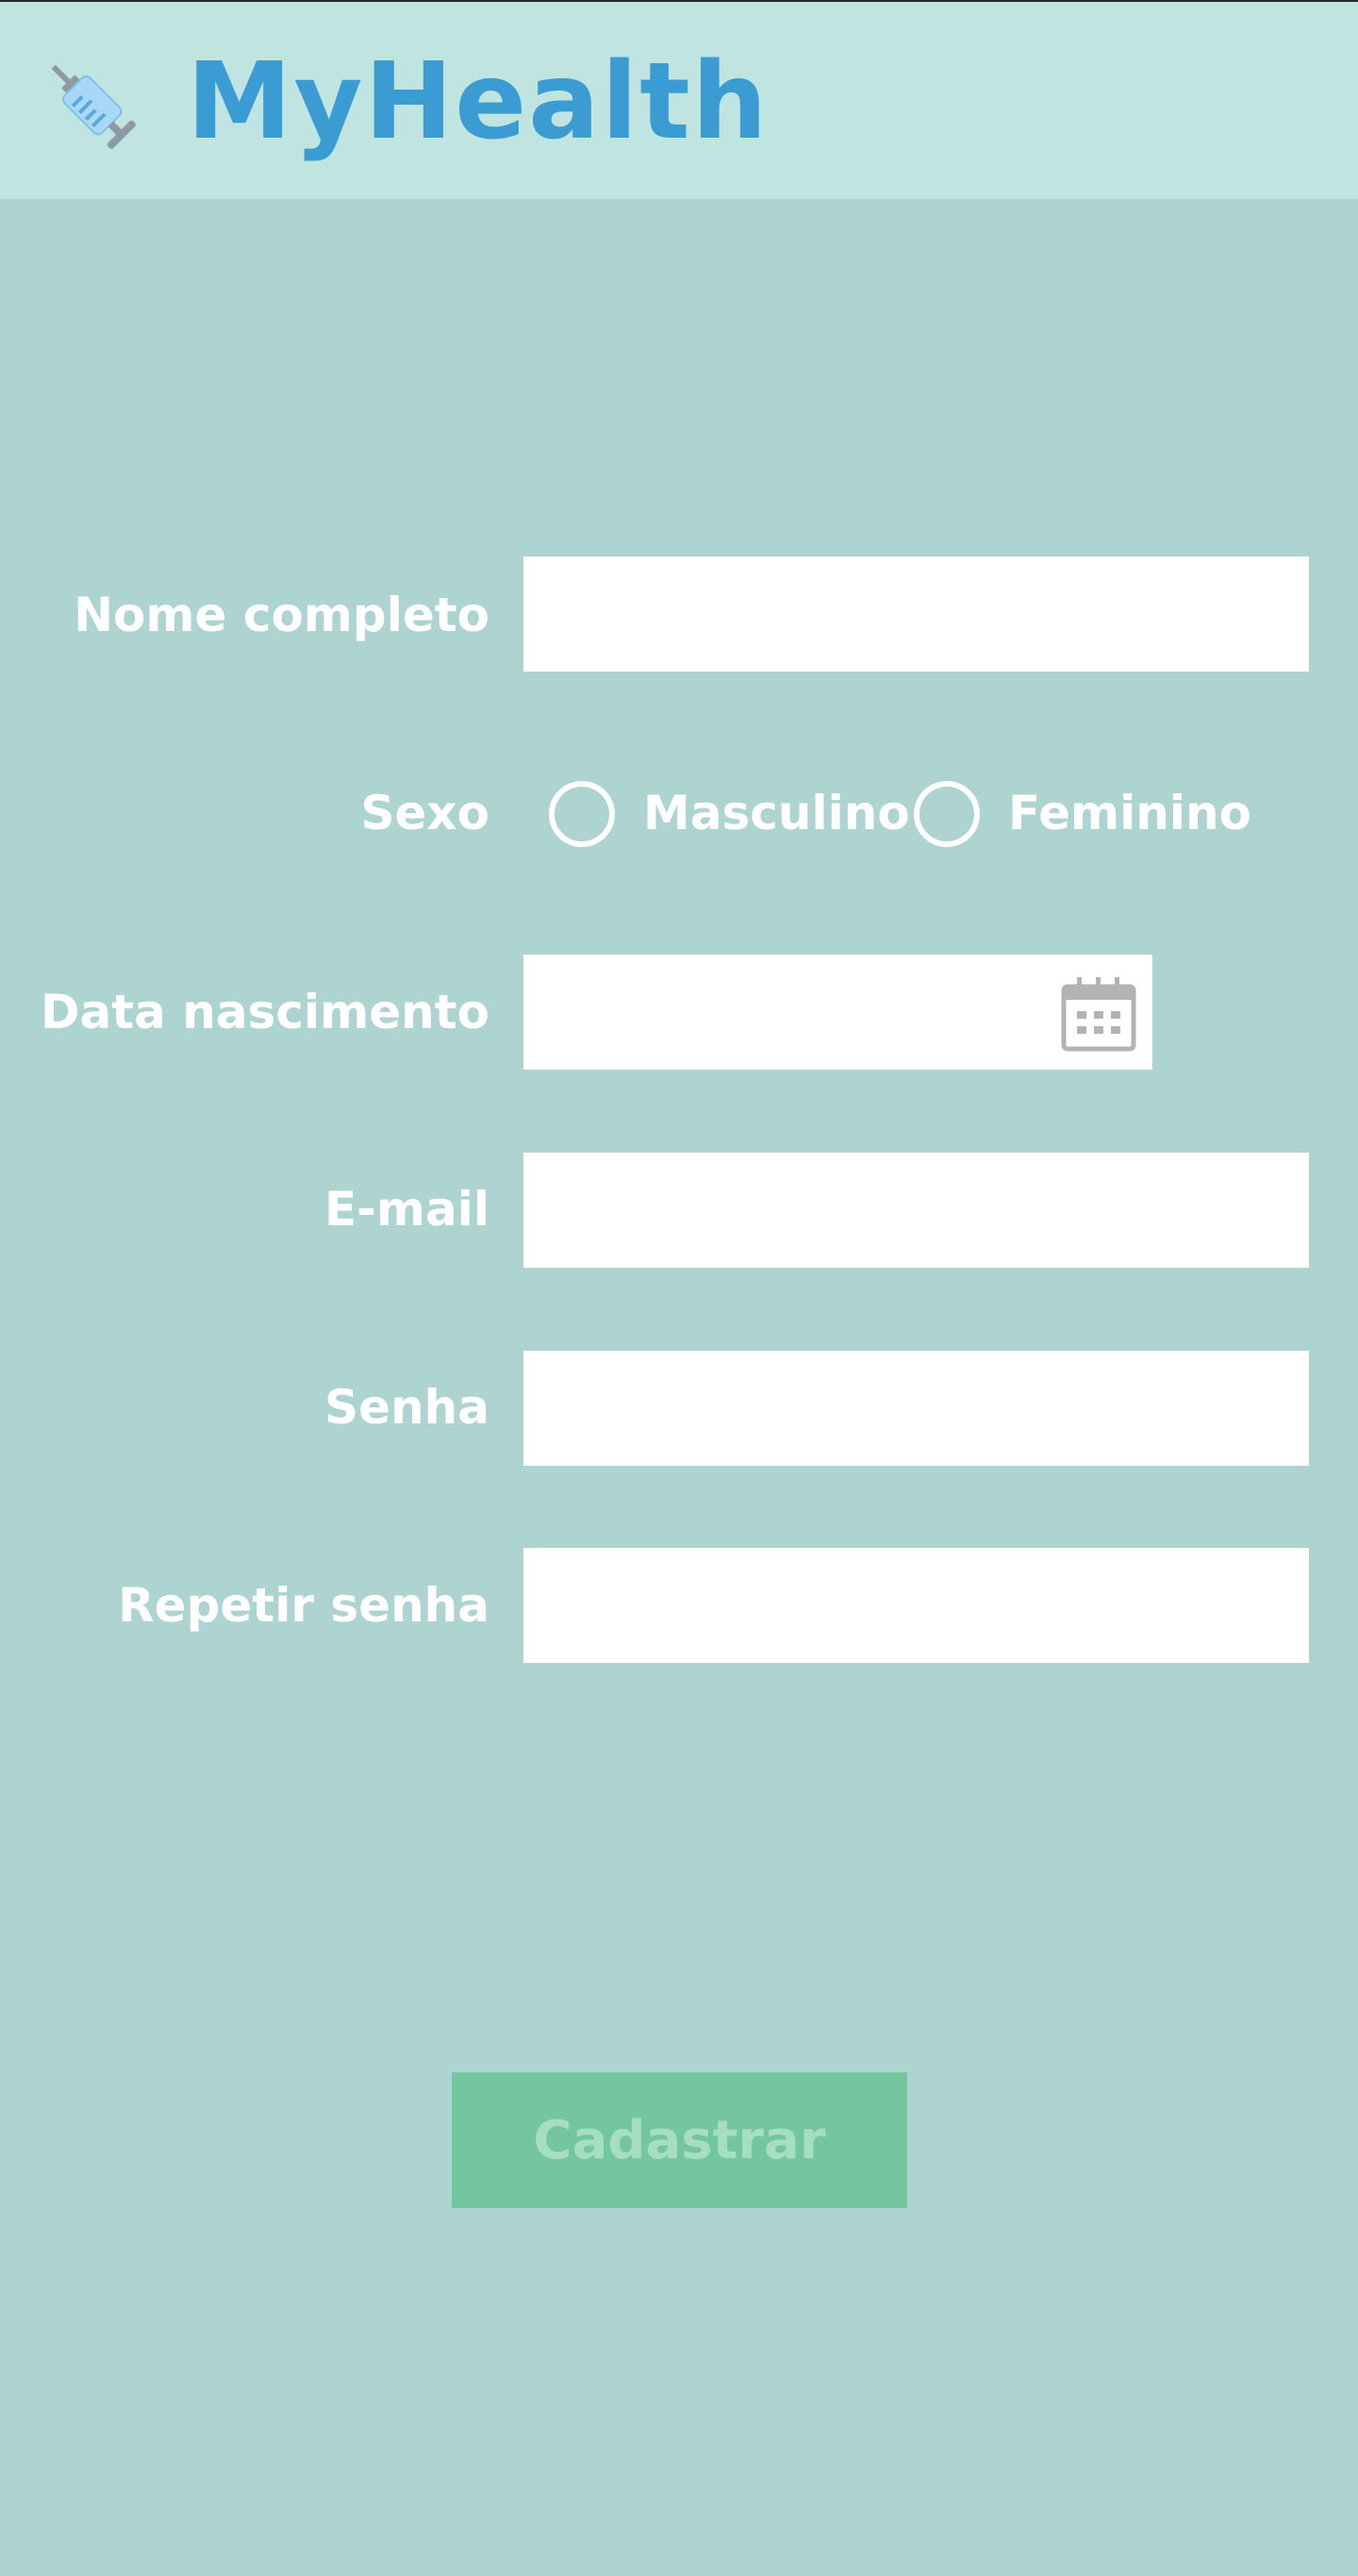 This screenshot has height=2576, width=1358. What do you see at coordinates (947, 814) in the screenshot?
I see `radio-female-circle` at bounding box center [947, 814].